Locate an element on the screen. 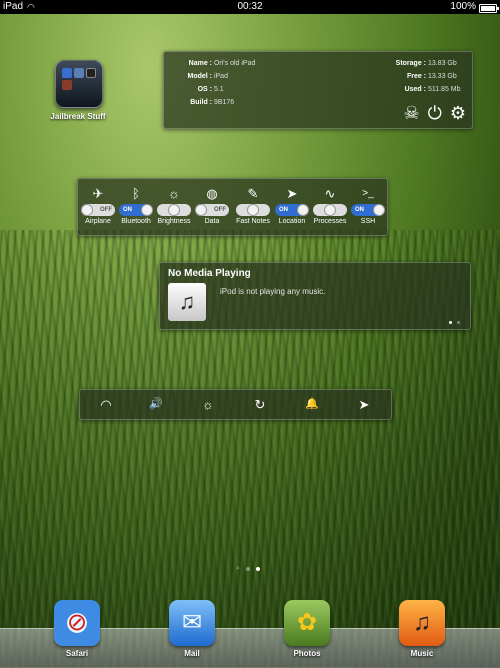 This screenshot has height=668, width=500. toggle-label: SSH is located at coordinates (368, 221).